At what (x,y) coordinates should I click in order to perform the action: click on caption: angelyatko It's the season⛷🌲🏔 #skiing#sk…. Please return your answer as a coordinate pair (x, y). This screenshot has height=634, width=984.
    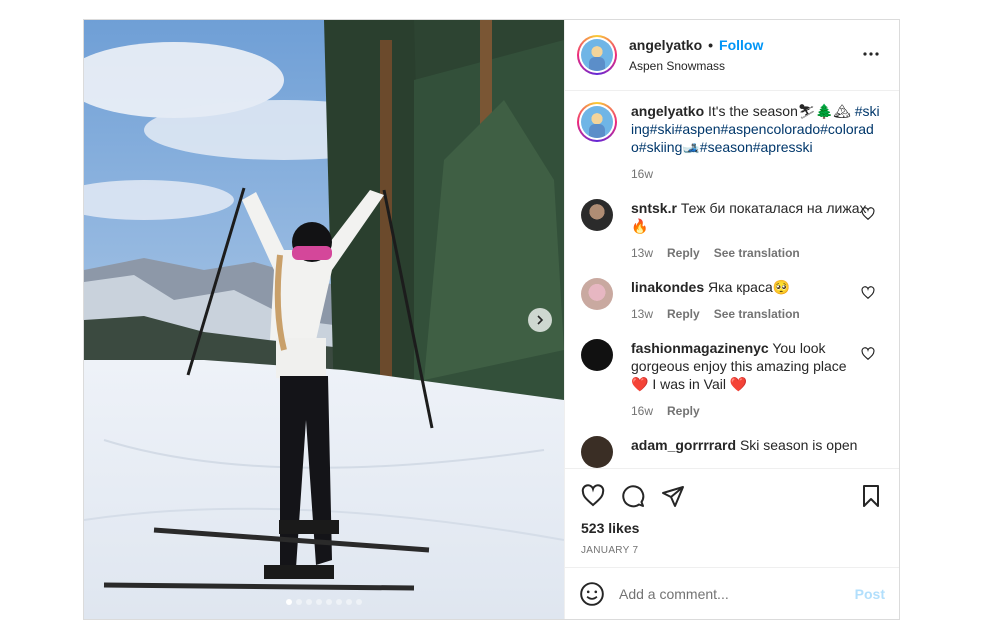
    Looking at the image, I should click on (730, 142).